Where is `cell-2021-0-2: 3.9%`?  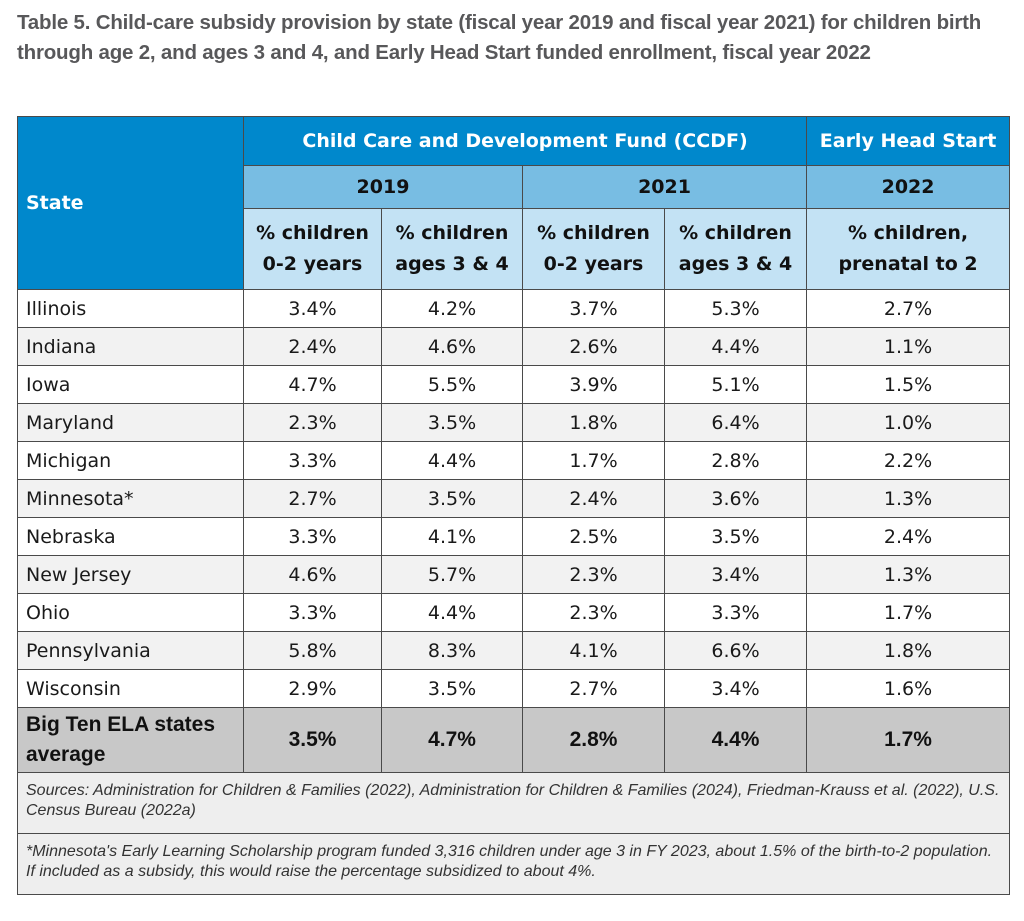
cell-2021-0-2: 3.9% is located at coordinates (593, 384).